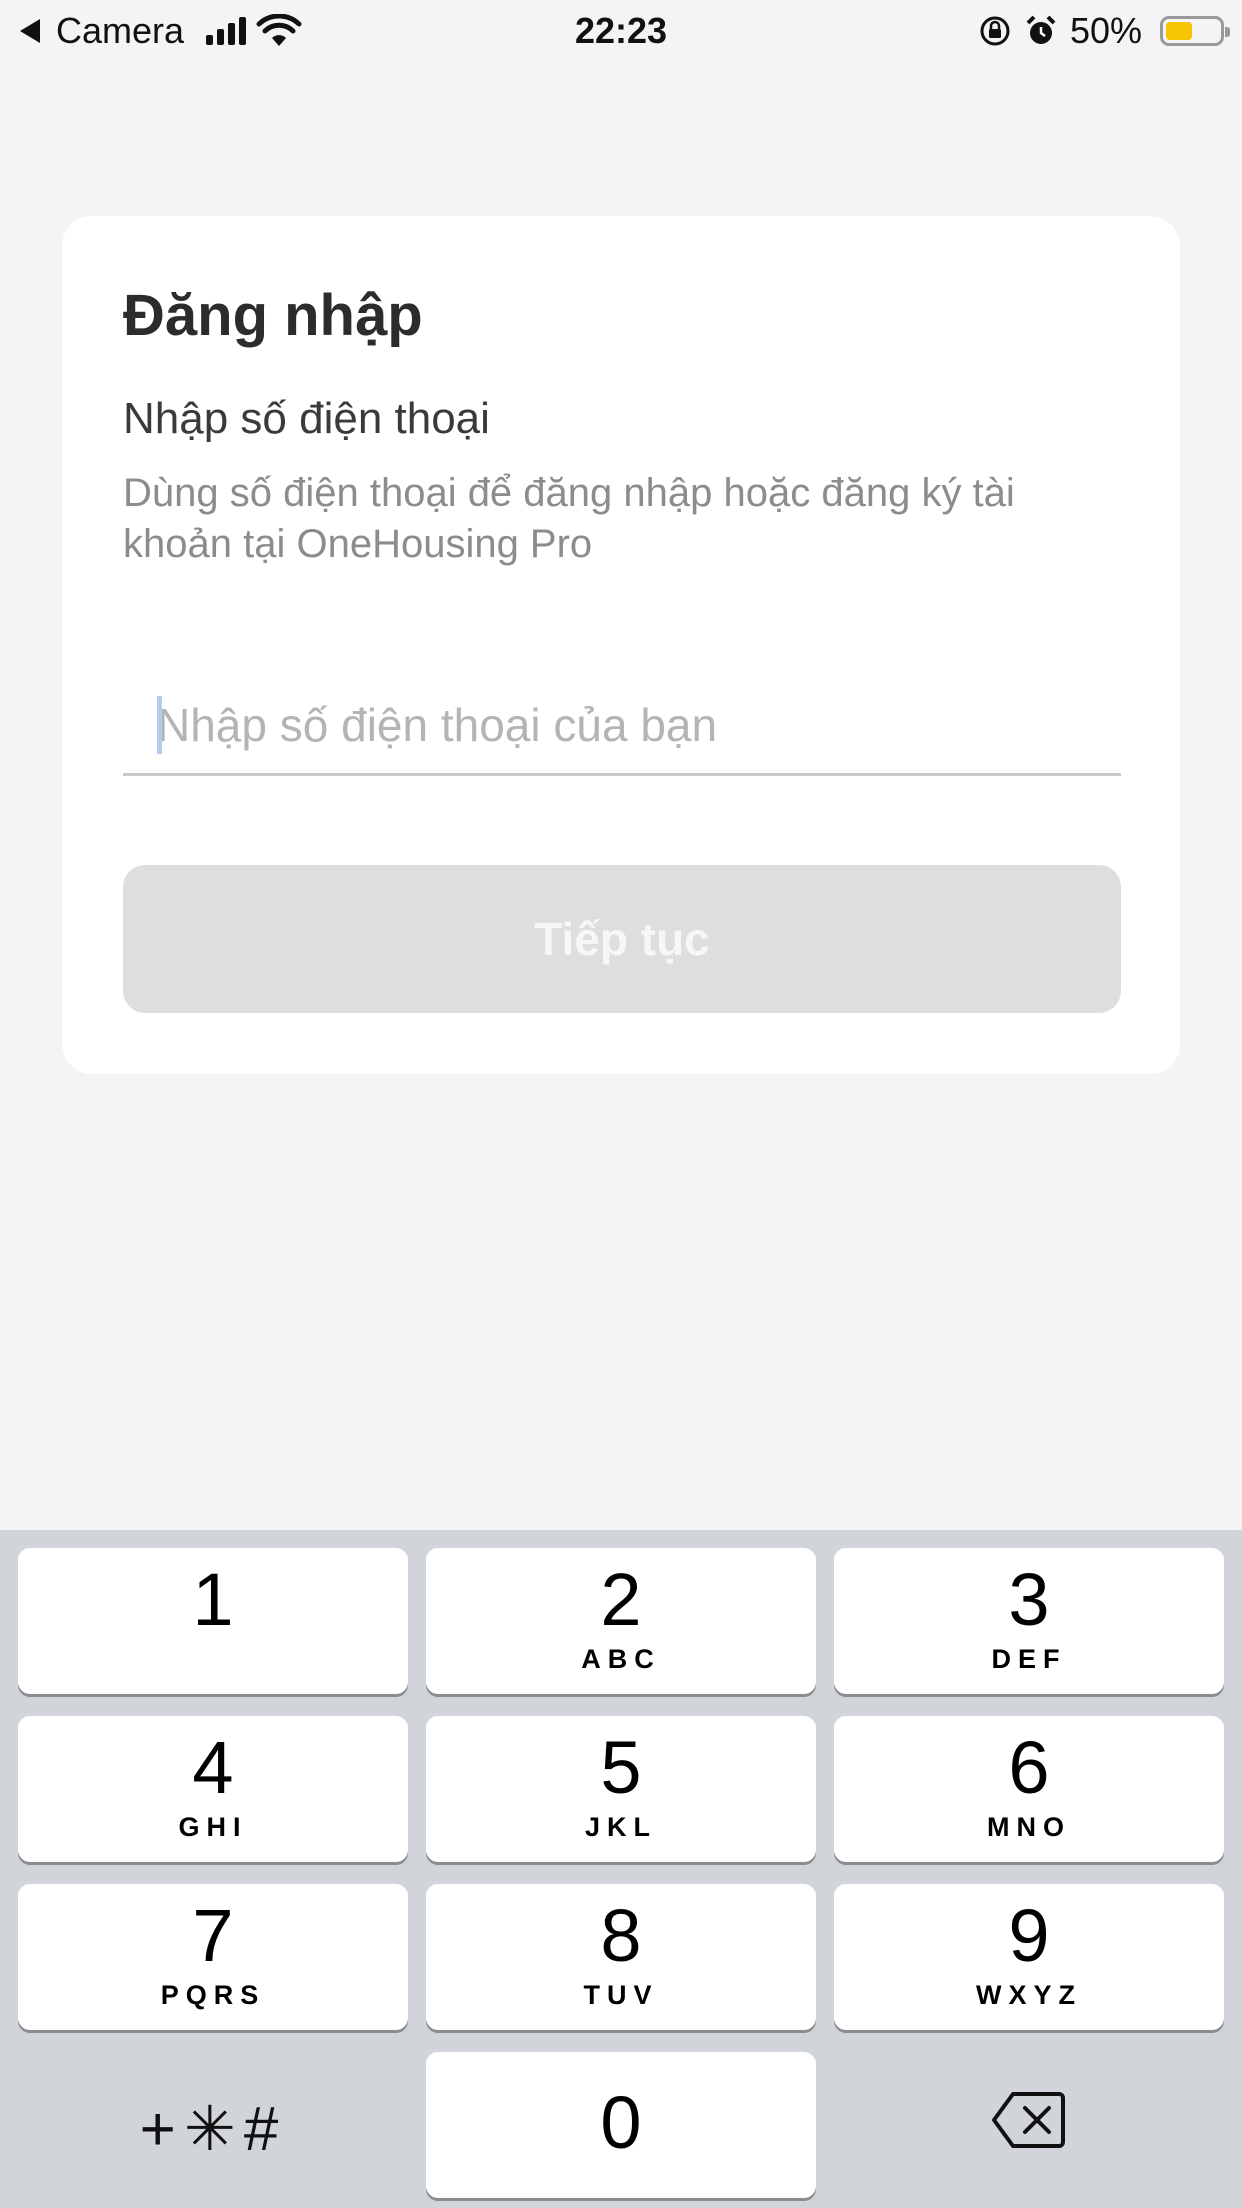 The height and width of the screenshot is (2208, 1242). I want to click on key-digit: 4, so click(213, 1767).